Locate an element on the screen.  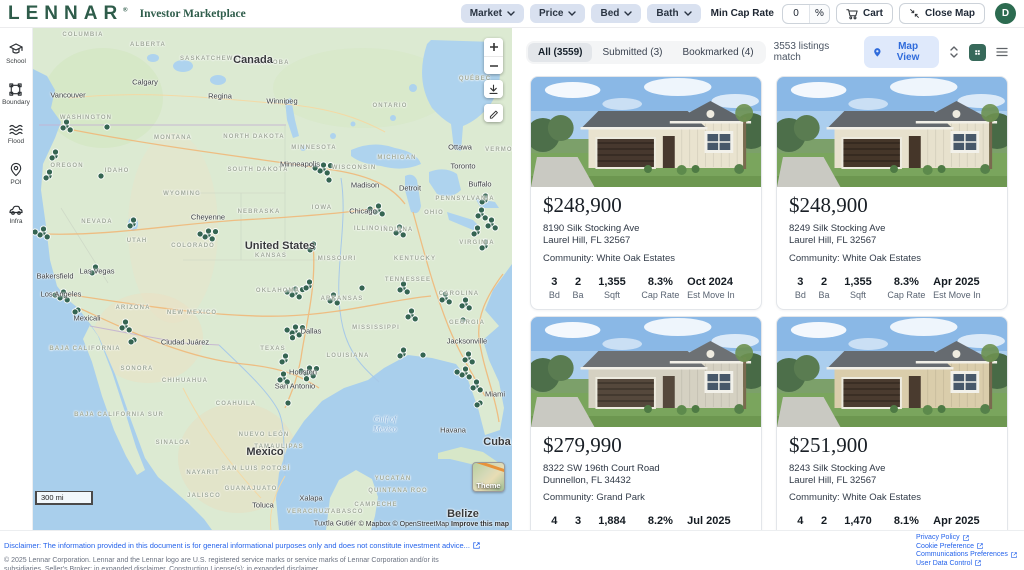
sidebar-item-poi: POI is located at coordinates (16, 174).